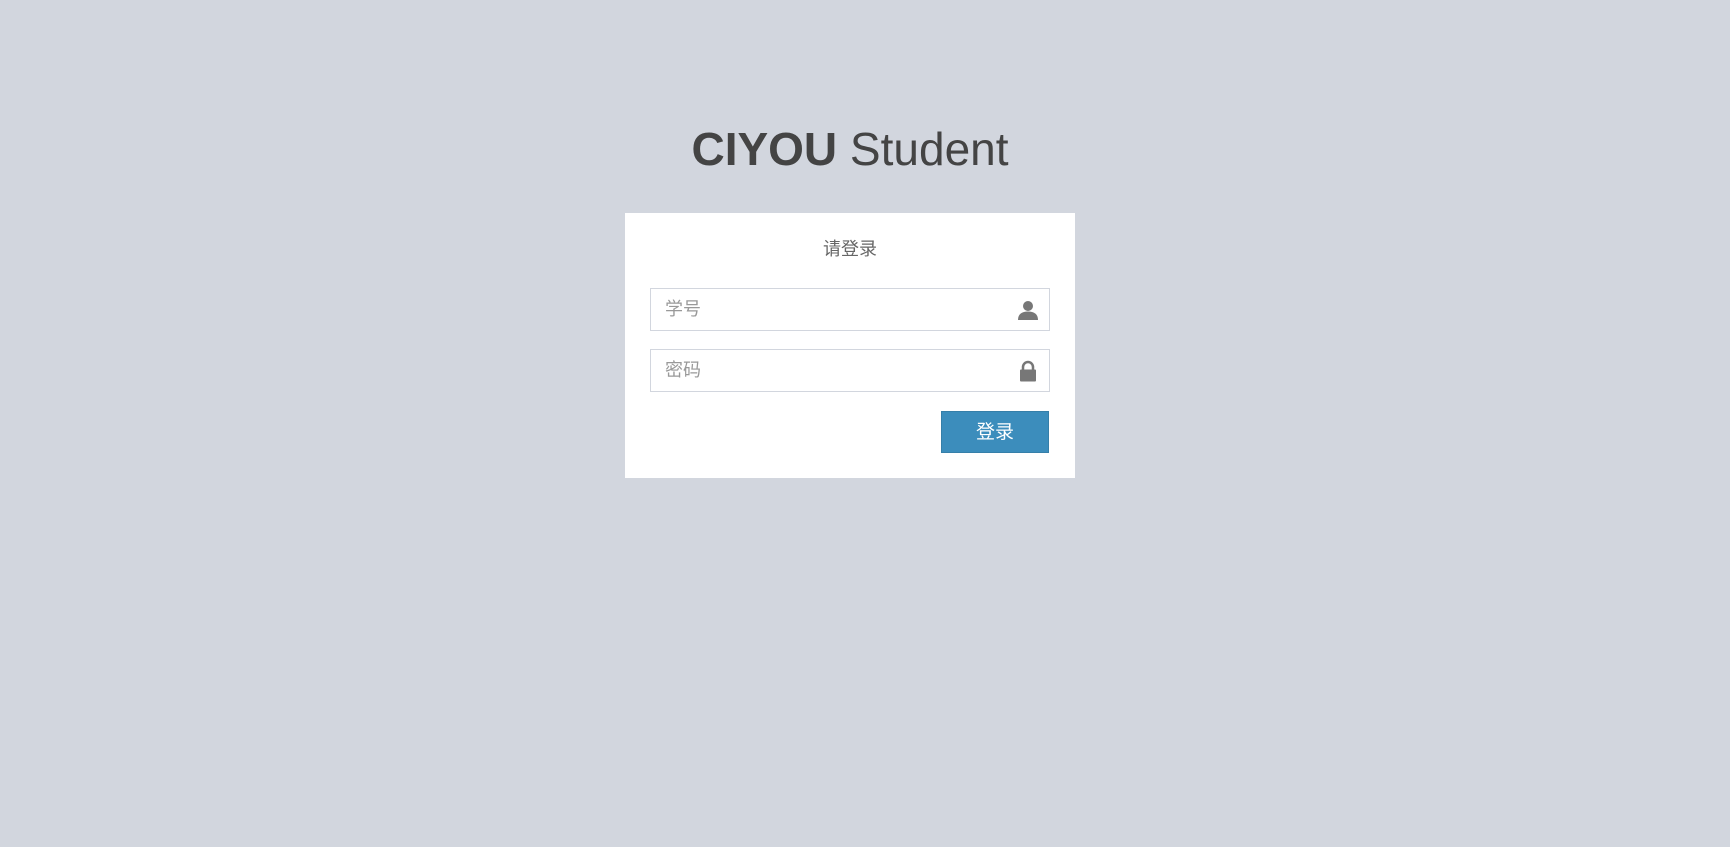 The width and height of the screenshot is (1730, 847). I want to click on login-box: 请登录 登录, so click(850, 345).